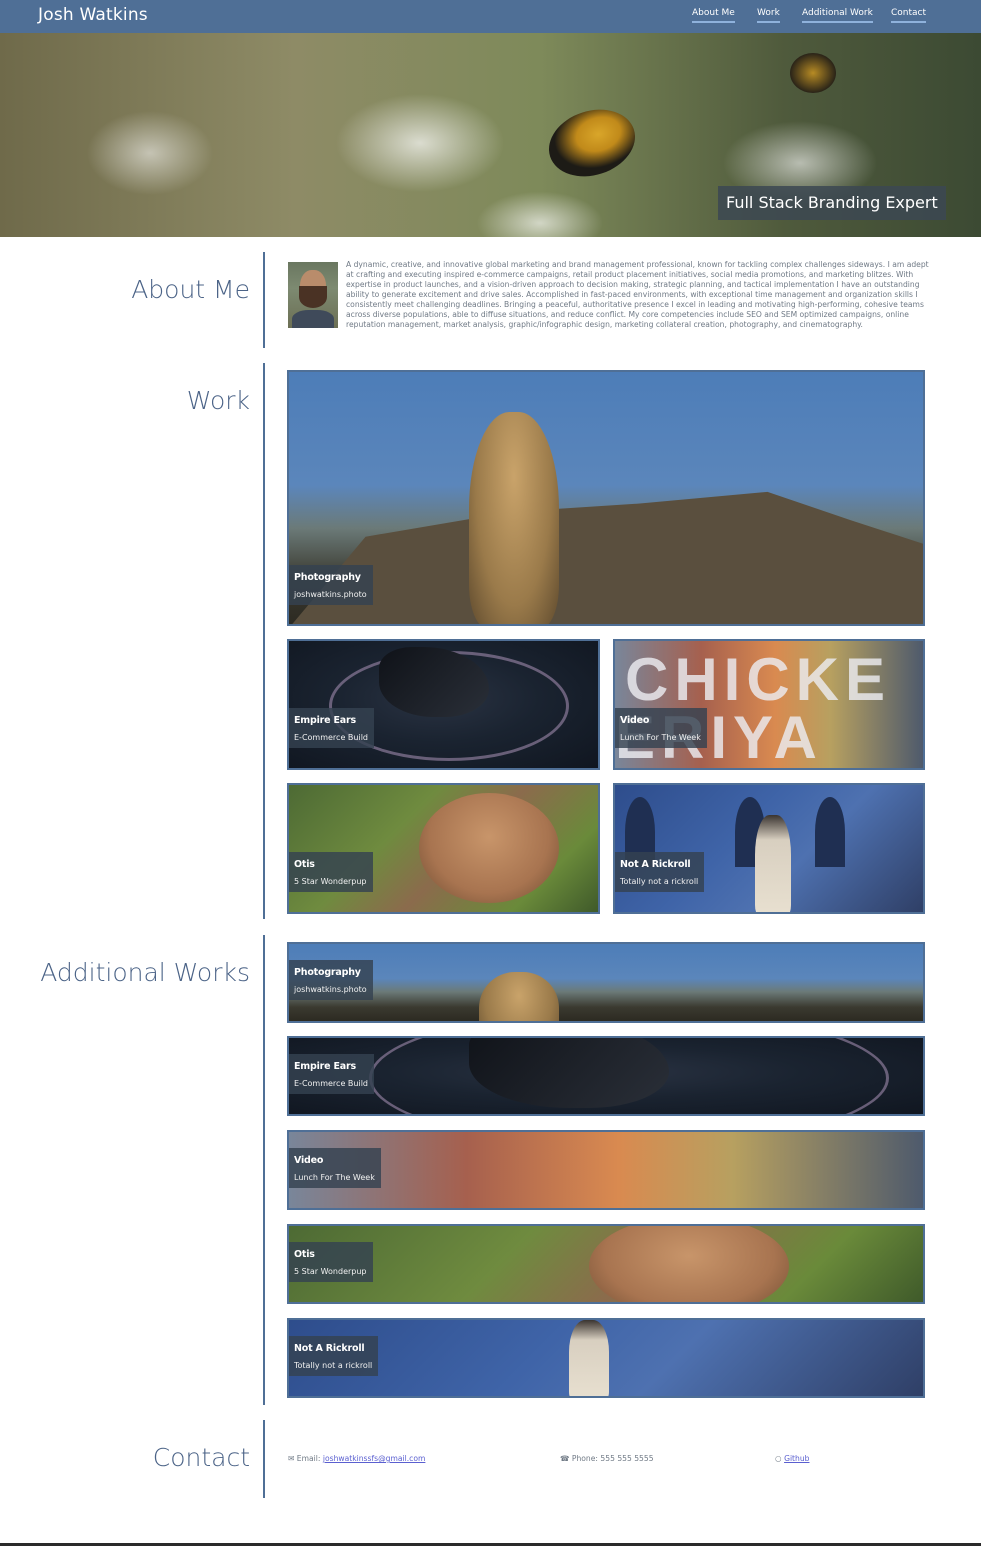  I want to click on phone-icon: ☎, so click(565, 1458).